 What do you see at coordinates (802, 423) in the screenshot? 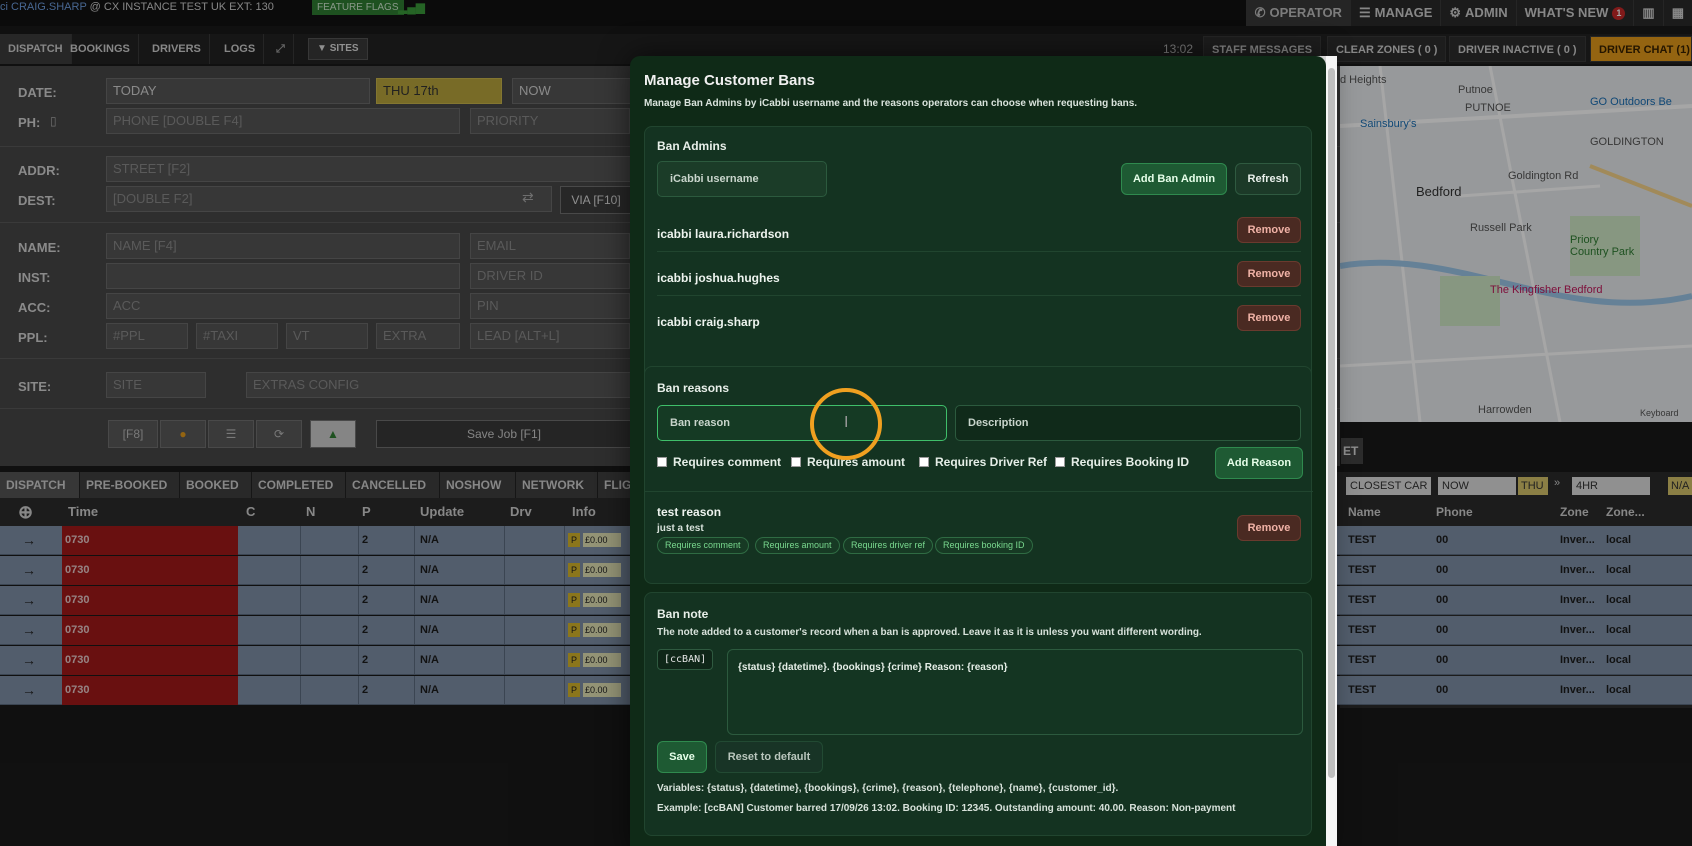
I see `ban-reason-input: Ban reason` at bounding box center [802, 423].